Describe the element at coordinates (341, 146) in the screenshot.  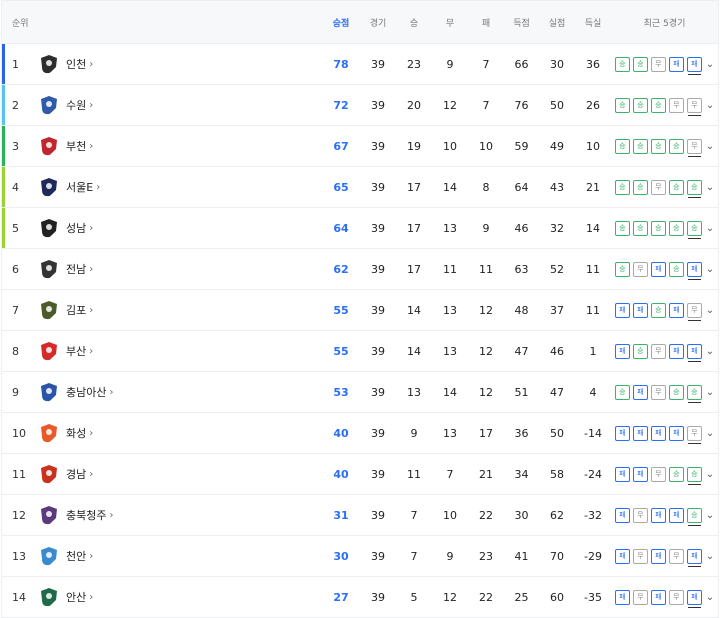
I see `points: 67` at that location.